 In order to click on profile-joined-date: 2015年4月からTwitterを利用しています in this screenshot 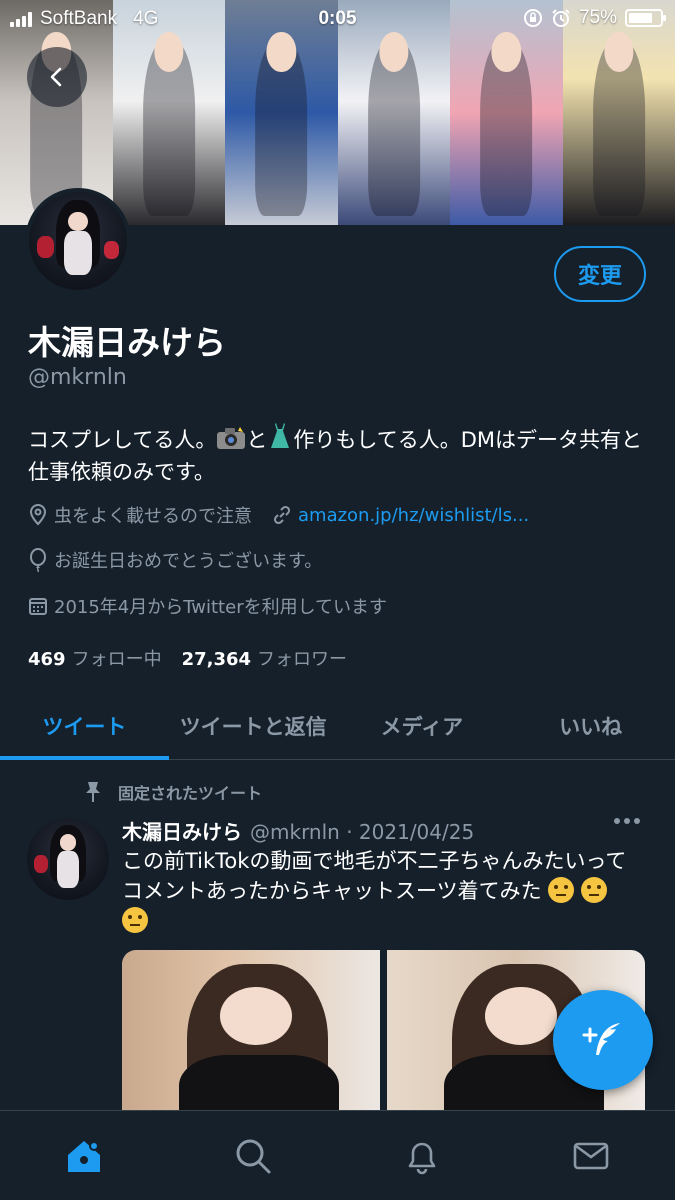, I will do `click(221, 607)`.